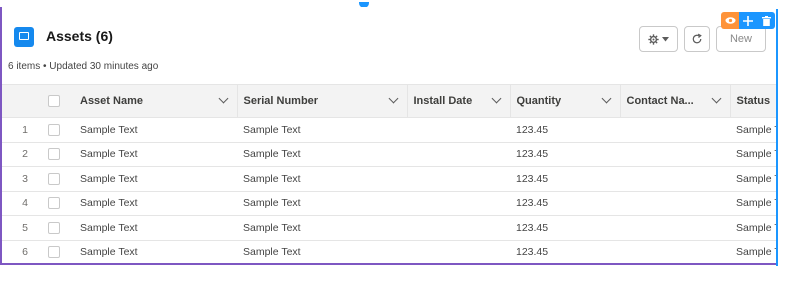 This screenshot has height=294, width=804. Describe the element at coordinates (54, 101) in the screenshot. I see `select-all-checkbox` at that location.